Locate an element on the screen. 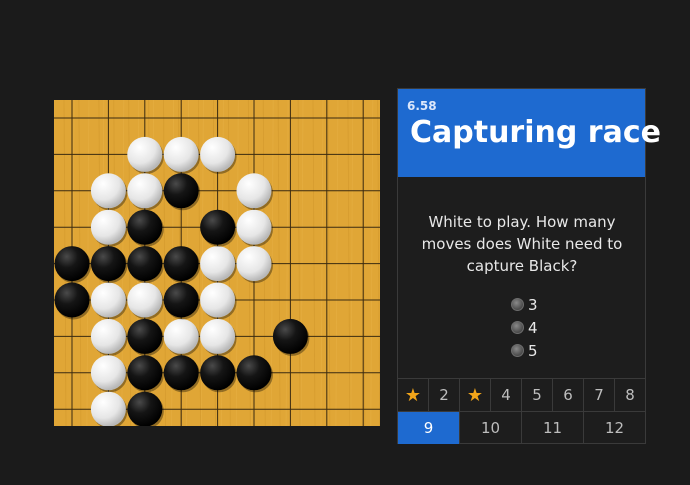  problem-3-button: ★ is located at coordinates (475, 395).